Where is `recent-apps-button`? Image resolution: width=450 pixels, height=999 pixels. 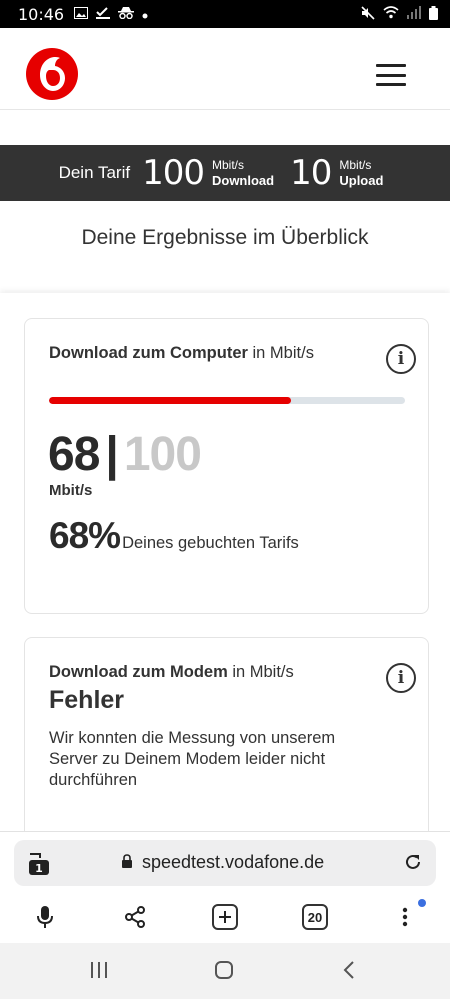 recent-apps-button is located at coordinates (99, 972).